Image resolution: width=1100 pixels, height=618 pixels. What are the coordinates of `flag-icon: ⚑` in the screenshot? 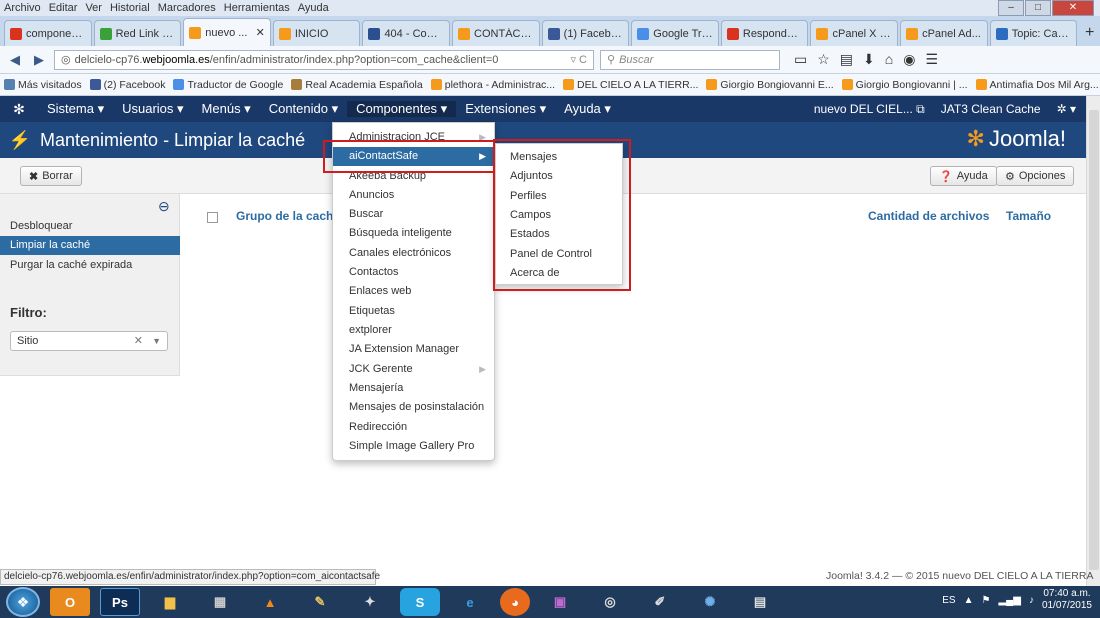 It's located at (986, 600).